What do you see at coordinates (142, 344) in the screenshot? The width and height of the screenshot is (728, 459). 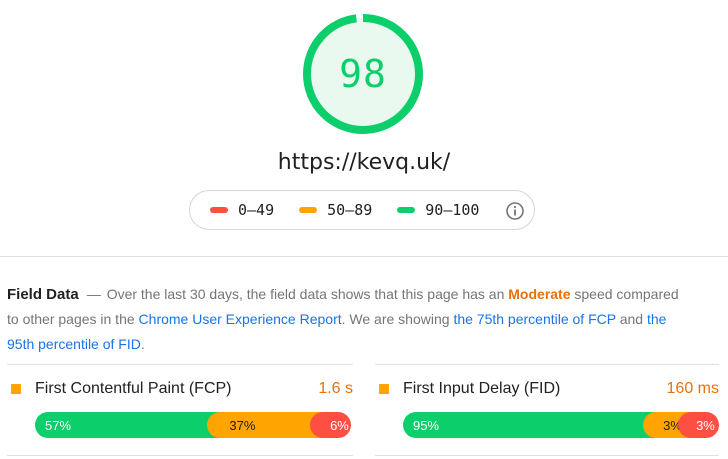 I see `summary-text: .` at bounding box center [142, 344].